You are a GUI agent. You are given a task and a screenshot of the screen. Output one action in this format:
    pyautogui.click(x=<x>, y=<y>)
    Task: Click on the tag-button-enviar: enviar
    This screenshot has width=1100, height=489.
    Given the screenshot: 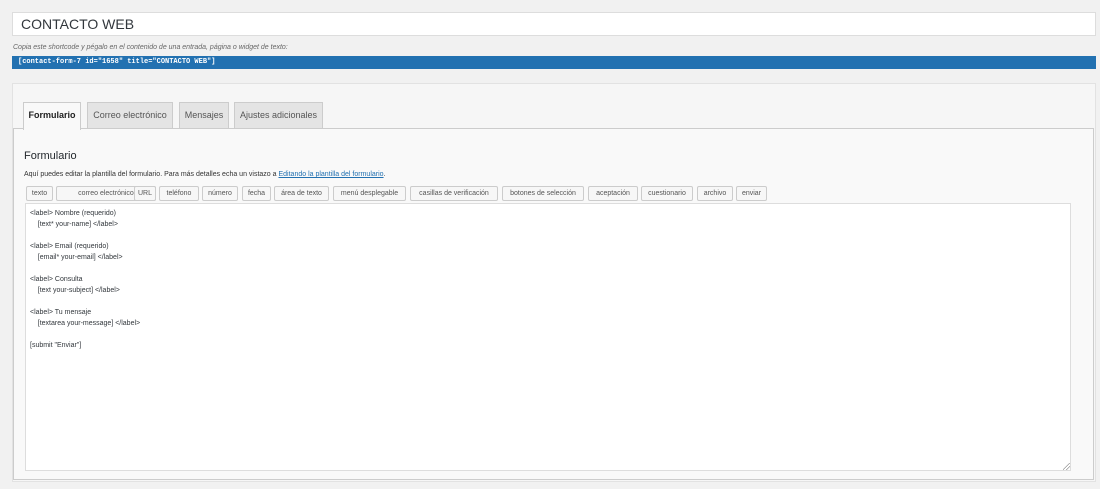 What is the action you would take?
    pyautogui.click(x=751, y=193)
    